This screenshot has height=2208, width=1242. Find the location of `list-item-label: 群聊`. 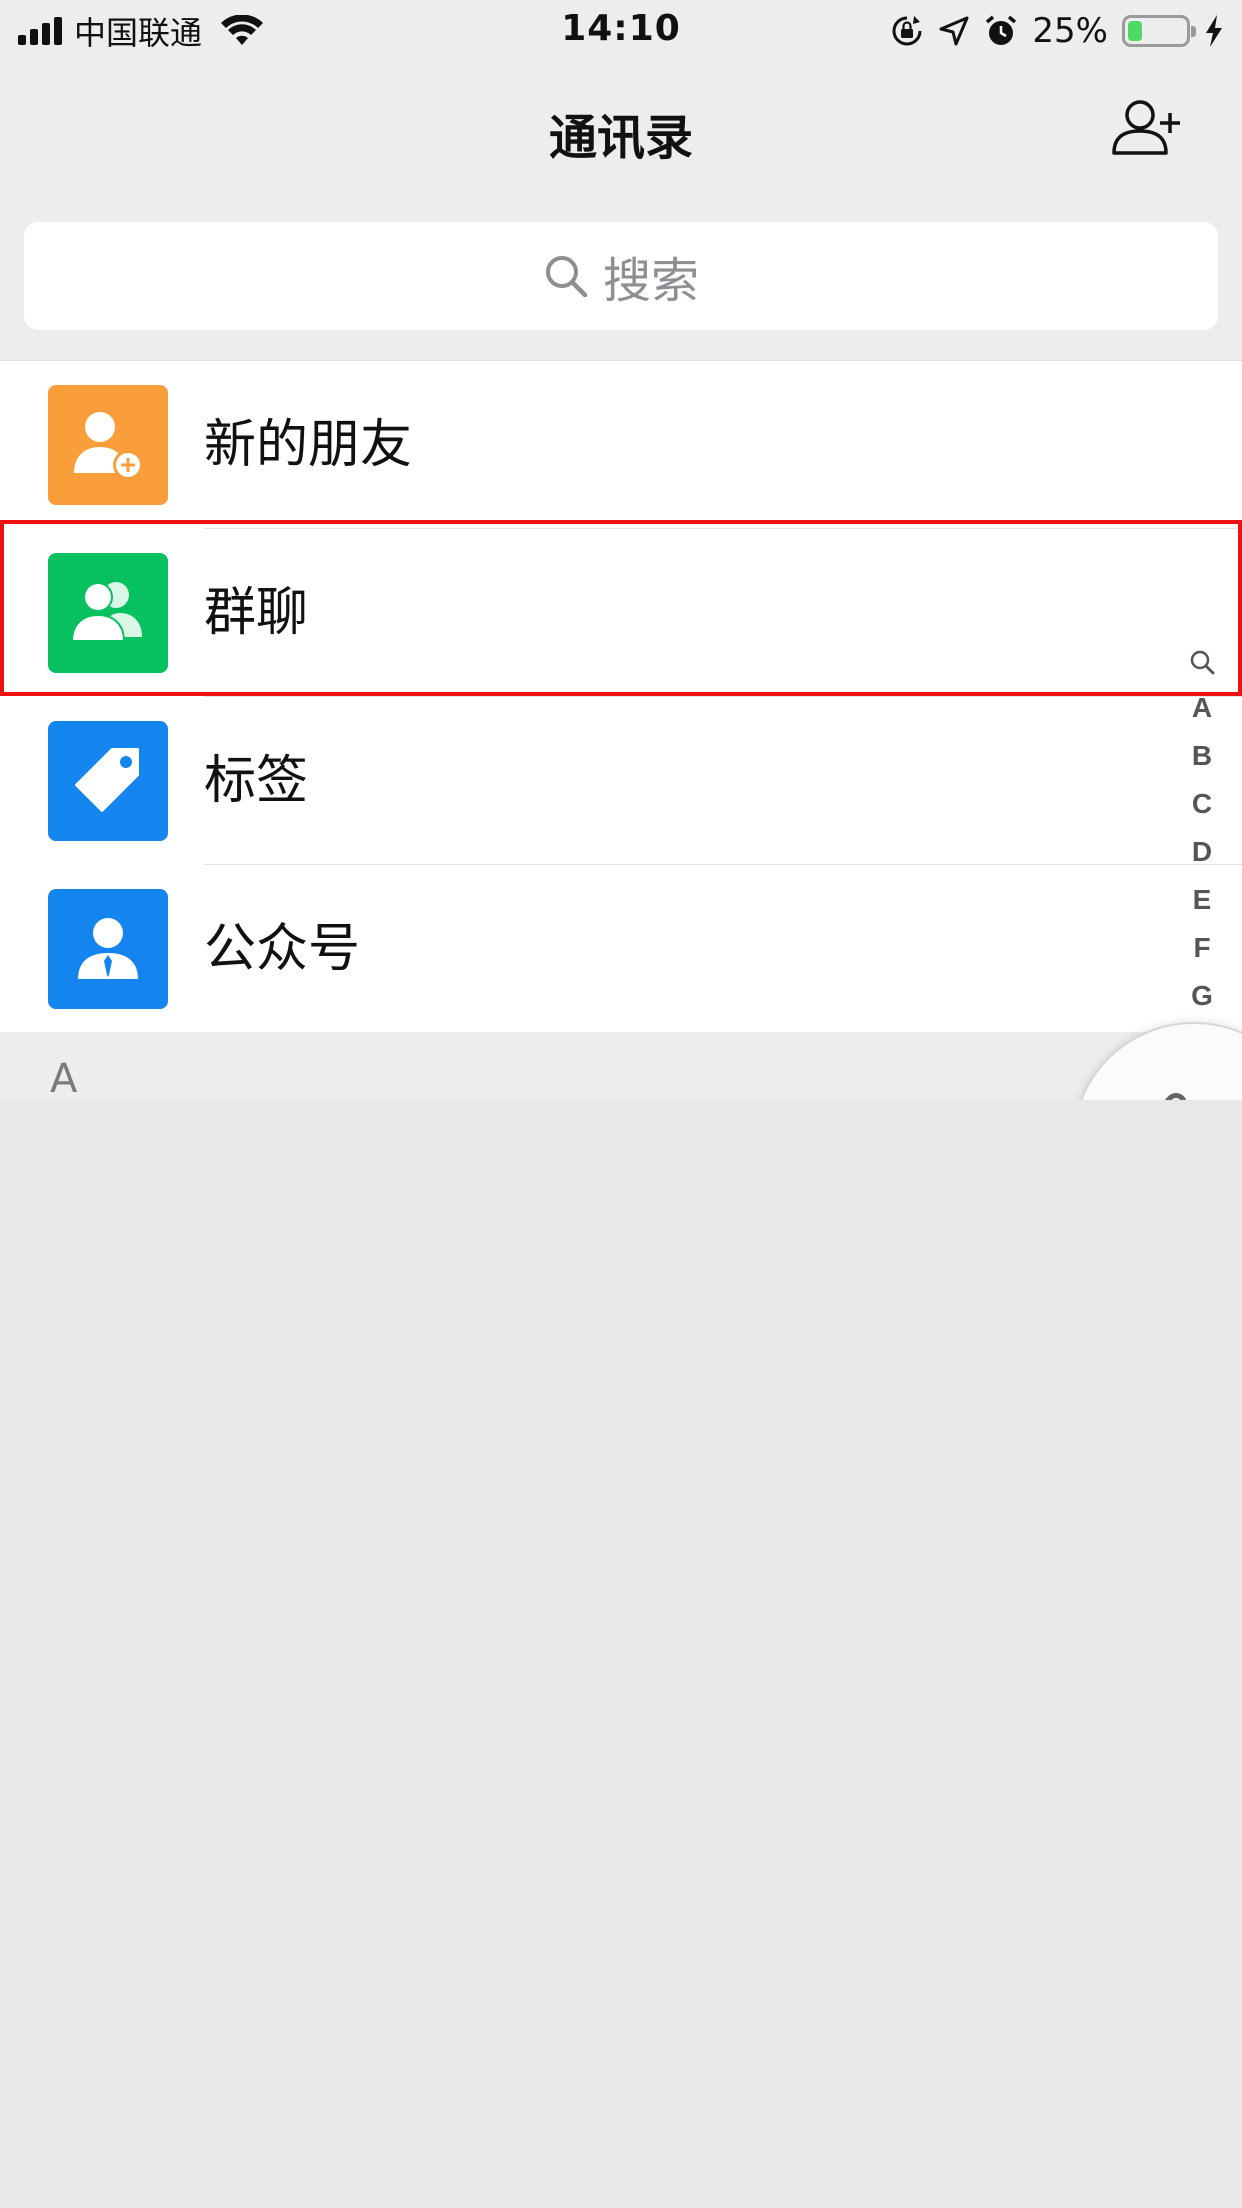

list-item-label: 群聊 is located at coordinates (256, 613).